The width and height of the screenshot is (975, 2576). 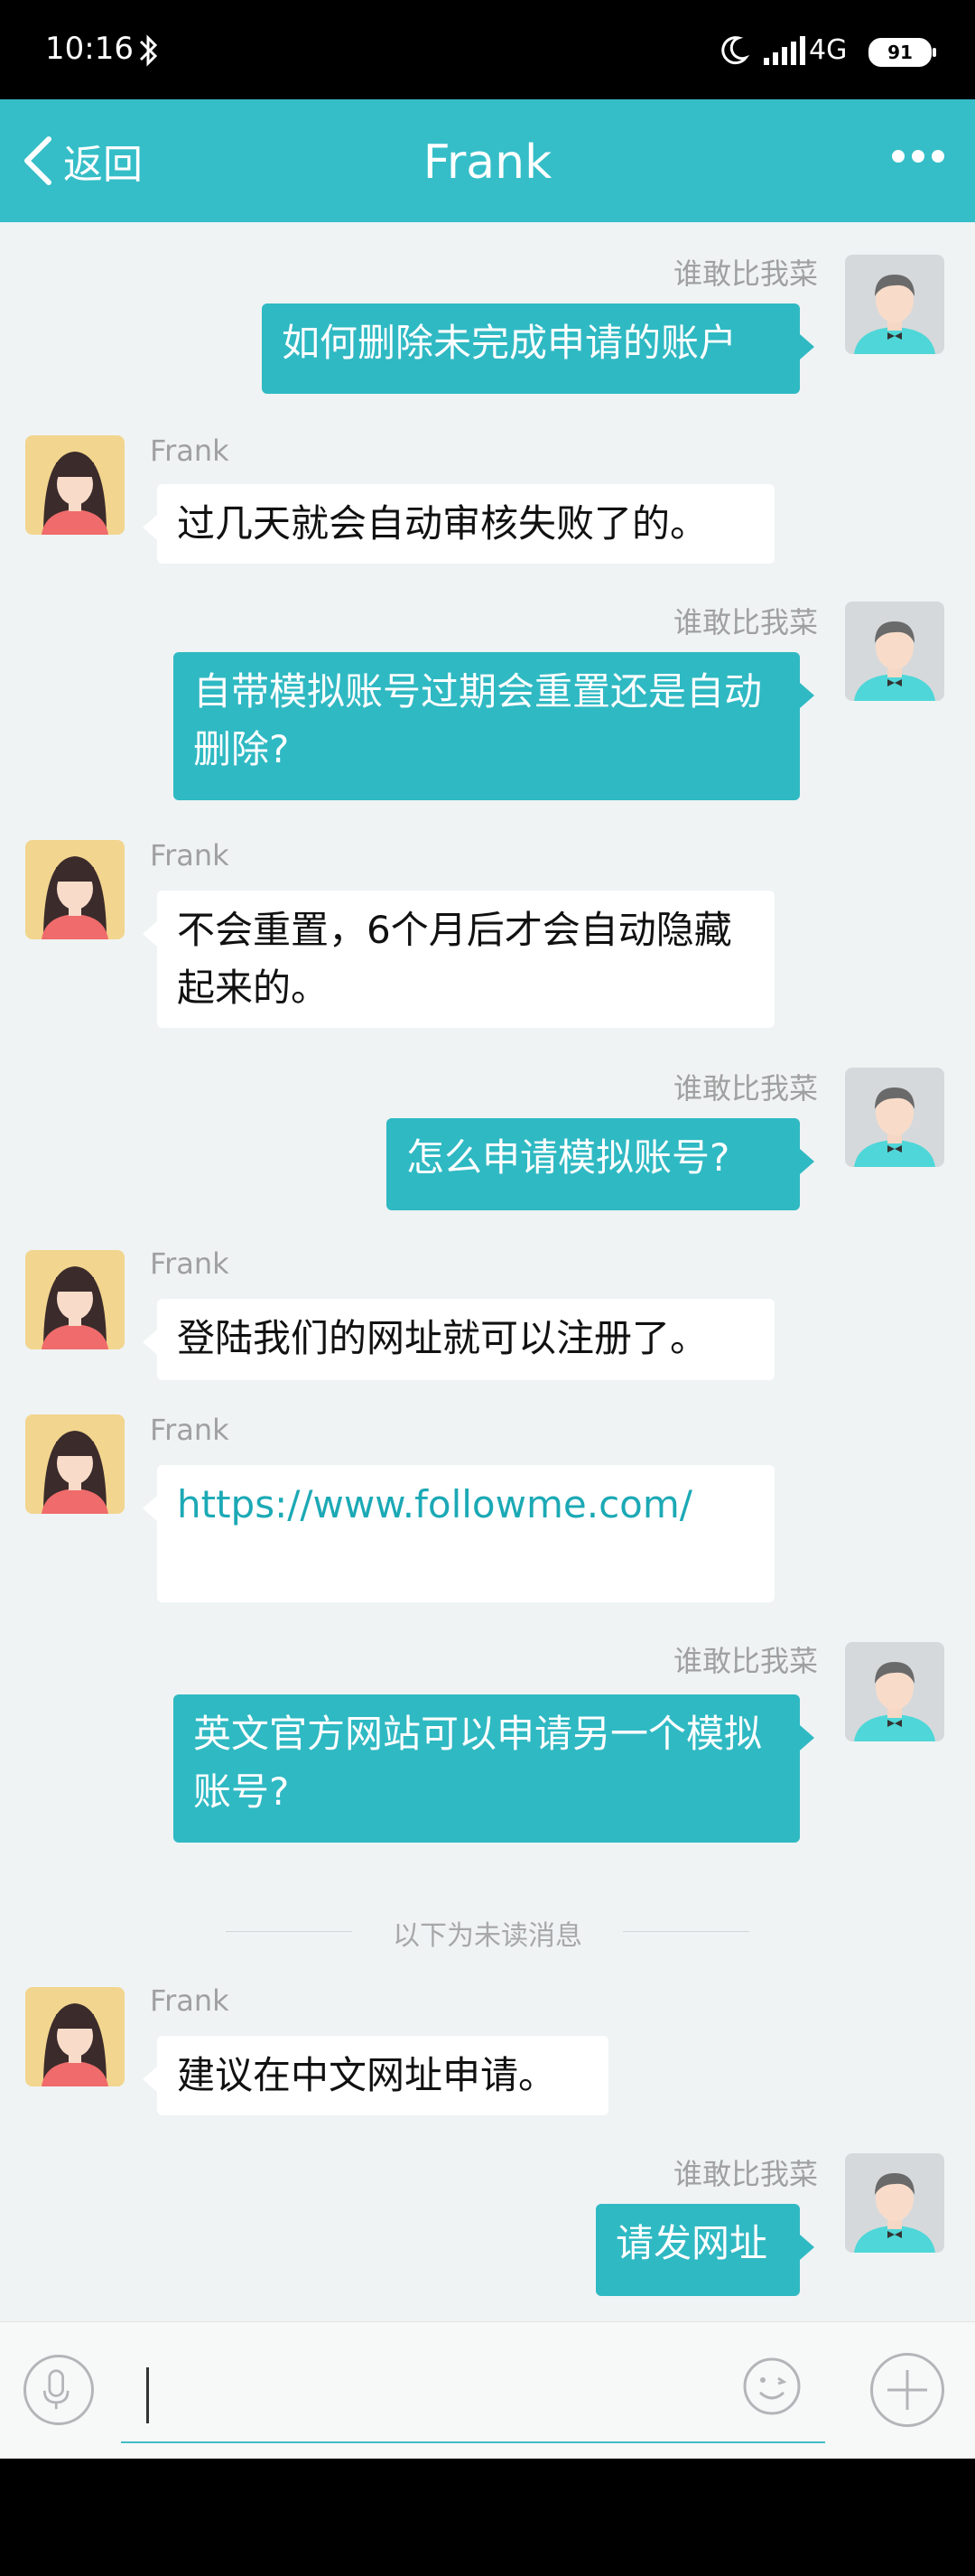 I want to click on message-bubble-outgoing: 如何删除未完成申请的账户, so click(x=538, y=348).